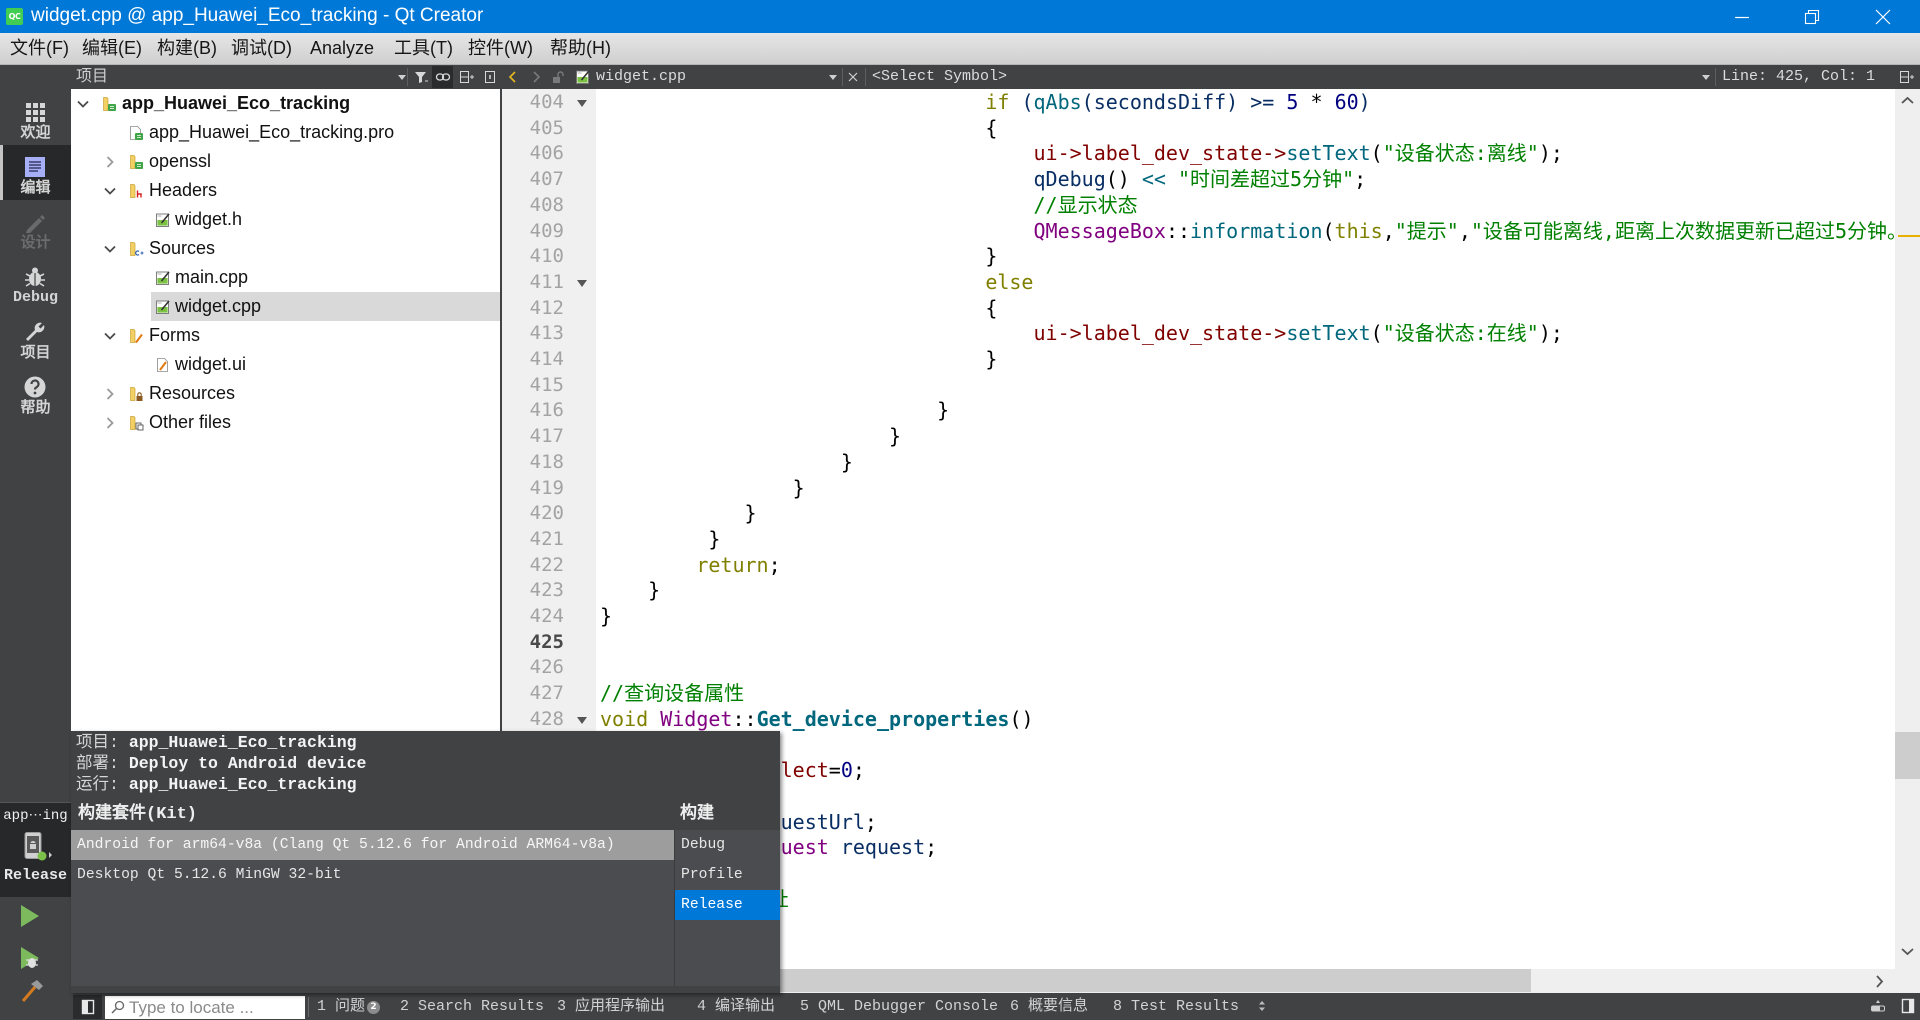  What do you see at coordinates (285, 393) in the screenshot?
I see `tree-item-resources: Resources` at bounding box center [285, 393].